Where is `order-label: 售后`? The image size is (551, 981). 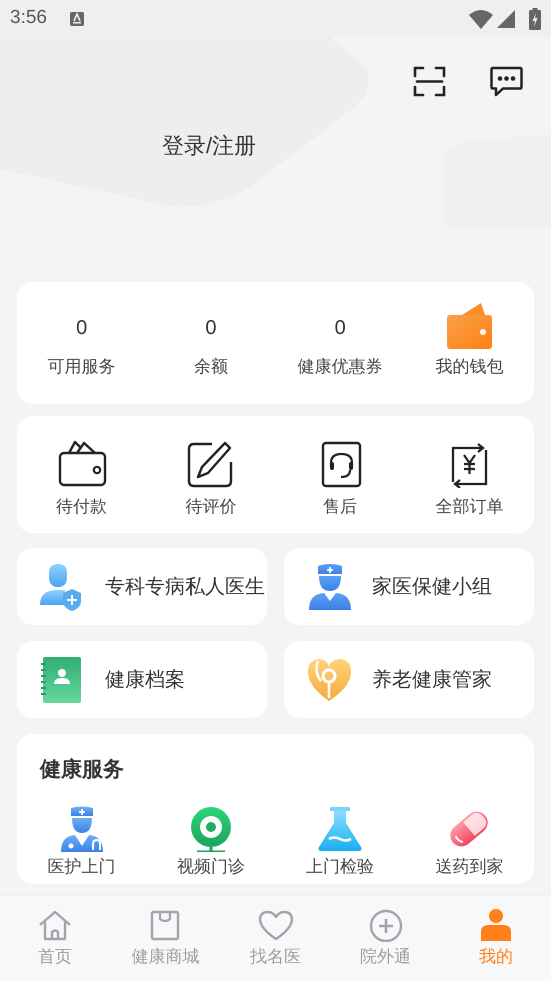 order-label: 售后 is located at coordinates (340, 507).